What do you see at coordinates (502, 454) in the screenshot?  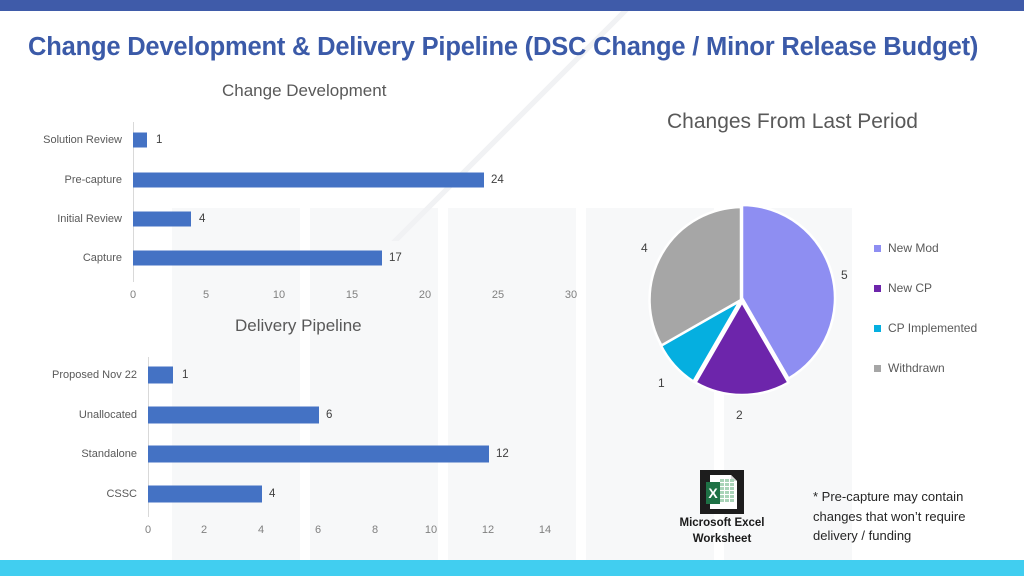 I see `bar-value-label: 12` at bounding box center [502, 454].